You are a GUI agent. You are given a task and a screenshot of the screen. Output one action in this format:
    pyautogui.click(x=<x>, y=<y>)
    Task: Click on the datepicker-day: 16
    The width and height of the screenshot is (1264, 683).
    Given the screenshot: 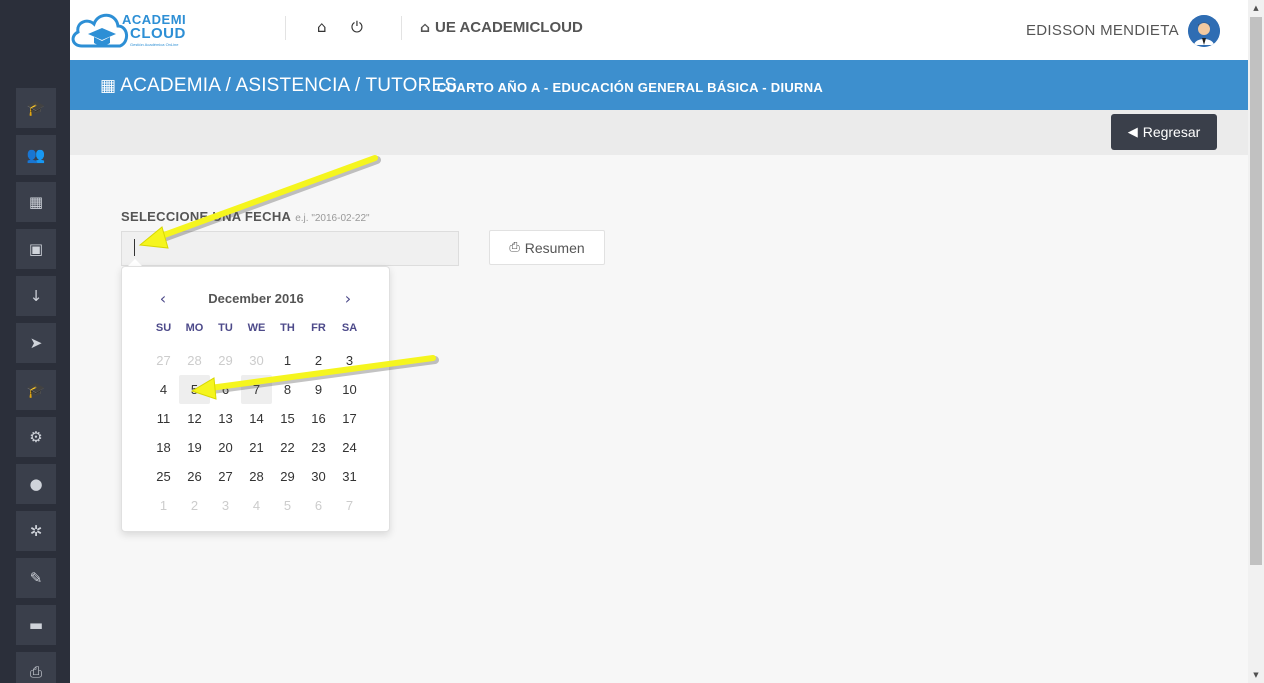 What is the action you would take?
    pyautogui.click(x=318, y=418)
    